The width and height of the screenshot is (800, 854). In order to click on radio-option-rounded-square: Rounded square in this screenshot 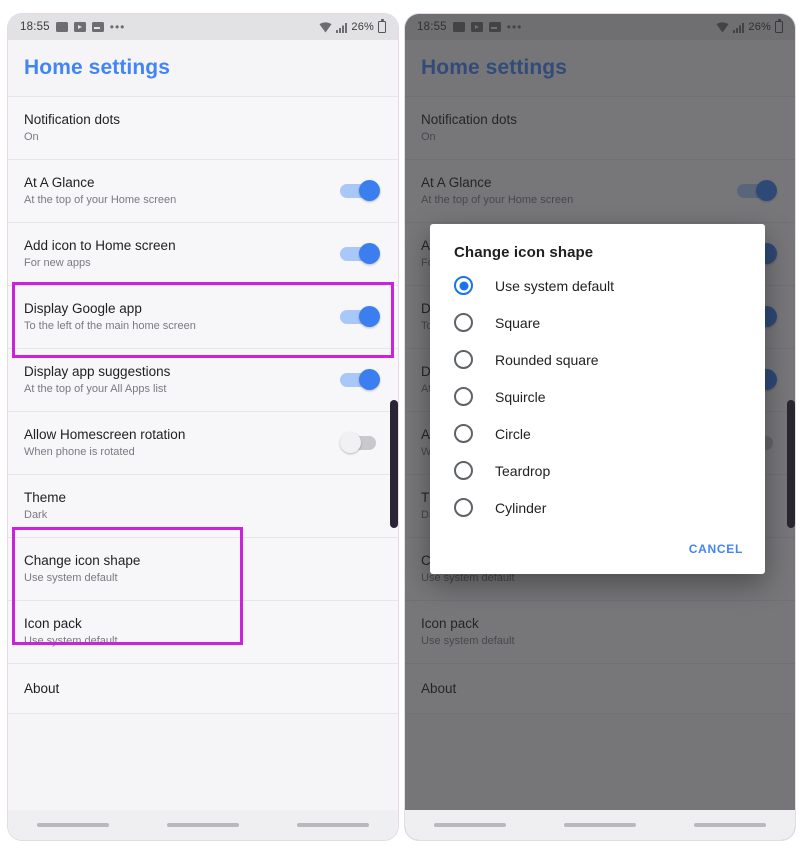, I will do `click(597, 359)`.